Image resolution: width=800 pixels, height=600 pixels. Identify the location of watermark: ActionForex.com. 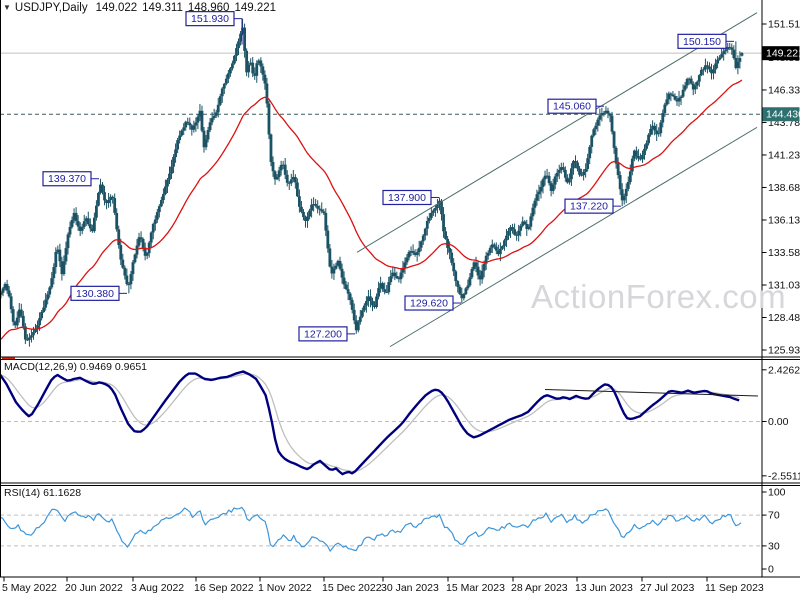
(659, 296).